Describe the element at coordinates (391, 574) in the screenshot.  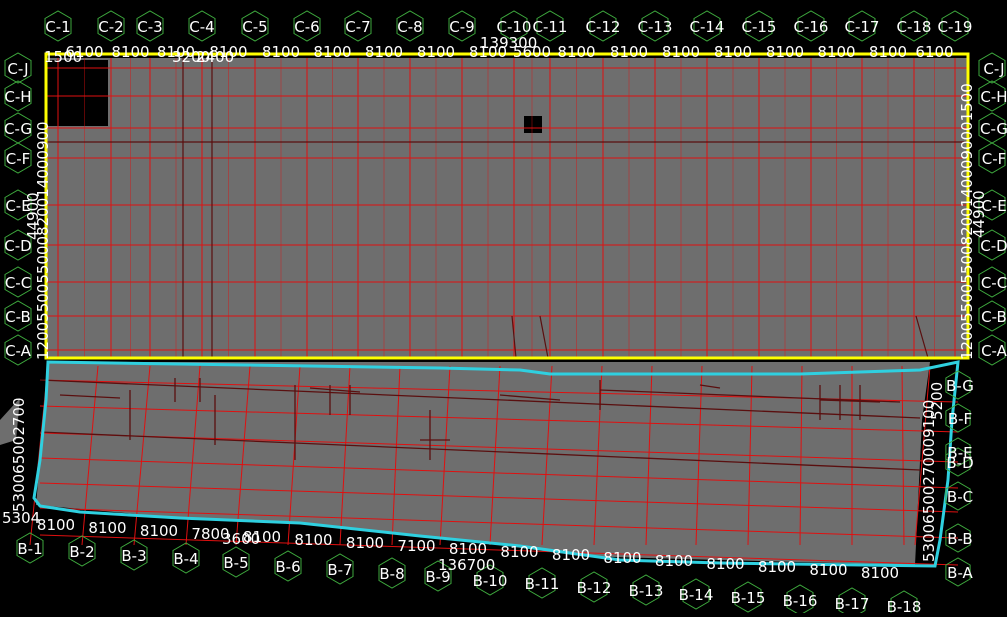
I see `b-bottom-axis-label: B-8` at that location.